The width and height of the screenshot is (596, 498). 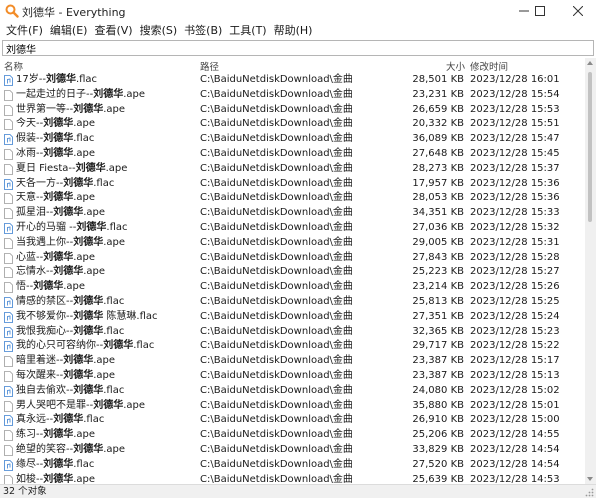 What do you see at coordinates (515, 405) in the screenshot?
I see `file-modified-date: 2023/12/28 15:01` at bounding box center [515, 405].